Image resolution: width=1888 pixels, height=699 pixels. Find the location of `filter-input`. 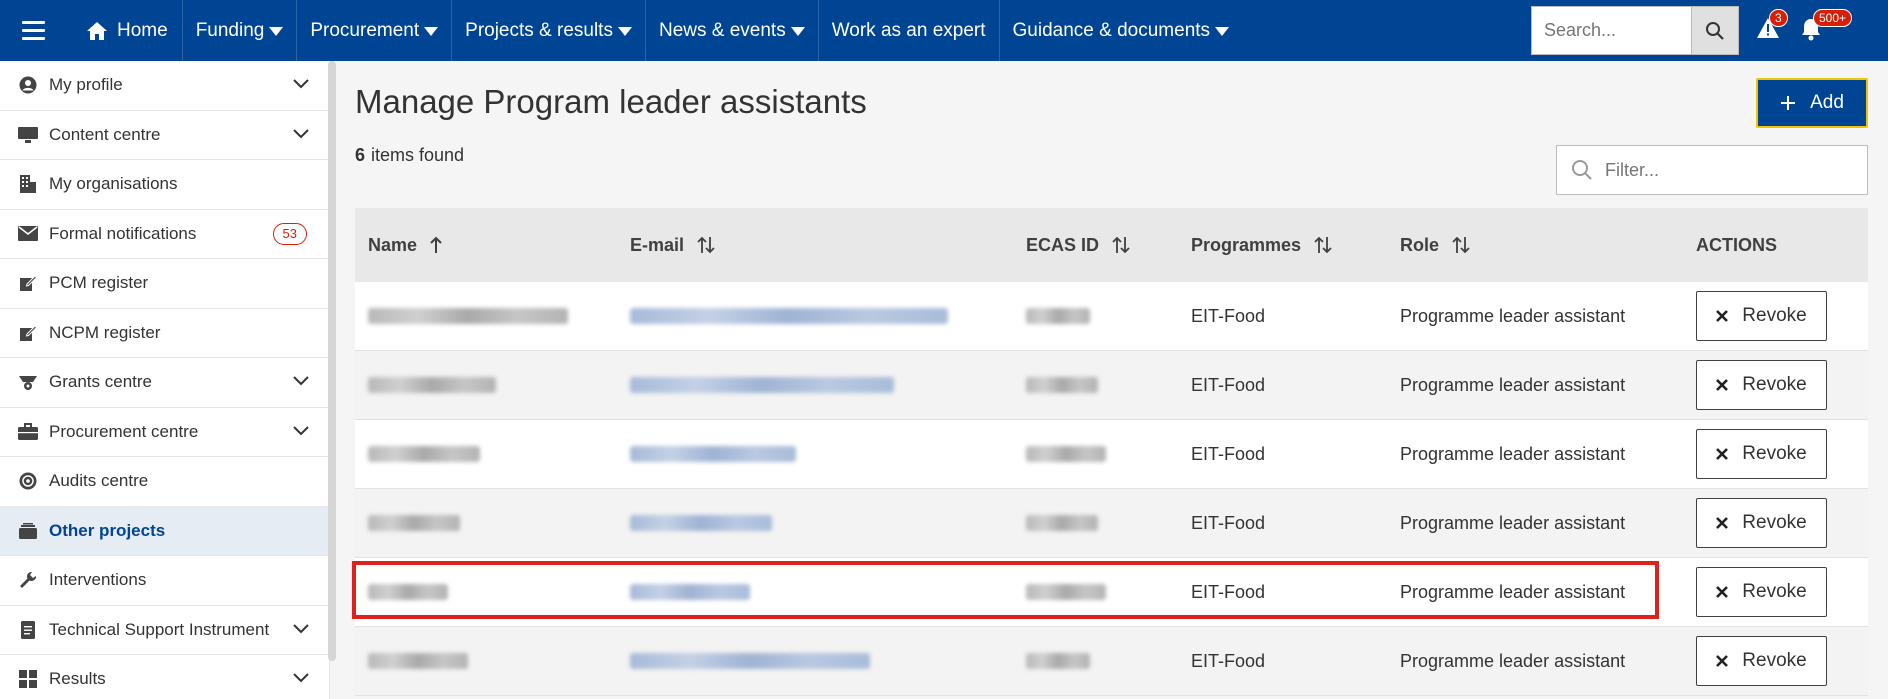

filter-input is located at coordinates (1725, 170).